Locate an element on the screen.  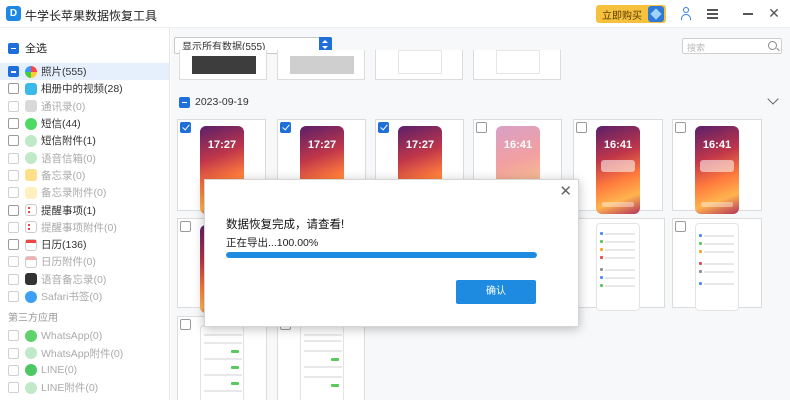
sidebar-item-calendar-attachment: 日历附件(0) is located at coordinates (84, 261).